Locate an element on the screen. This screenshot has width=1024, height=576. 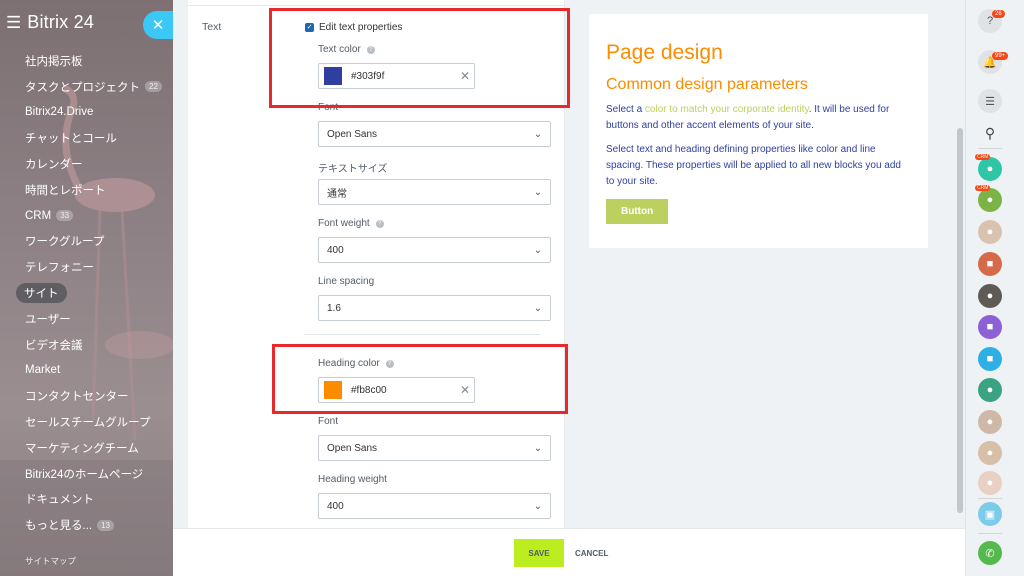
camera-icon: ■ is located at coordinates (990, 359).